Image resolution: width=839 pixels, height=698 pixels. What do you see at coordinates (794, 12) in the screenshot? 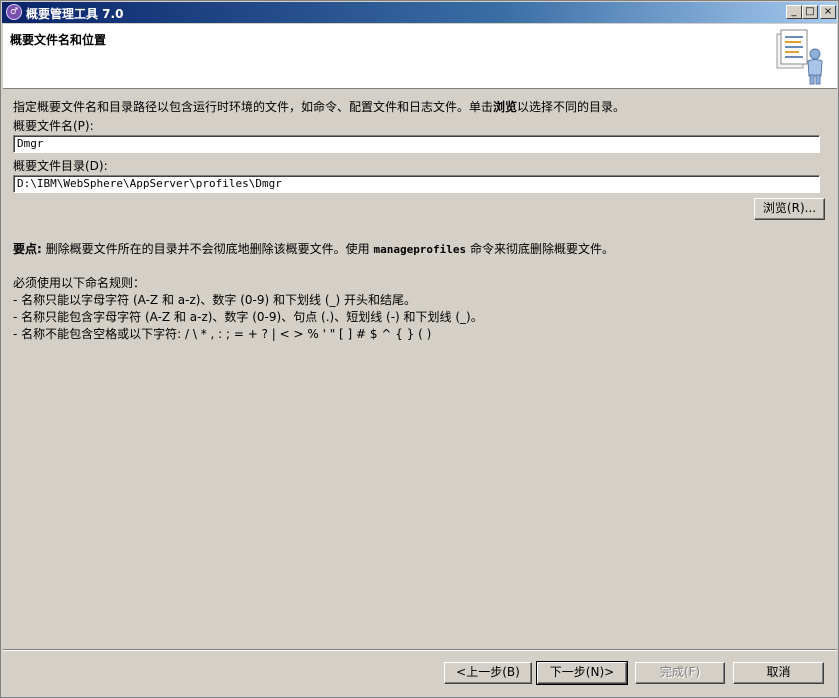
I see `minimize-button: _` at bounding box center [794, 12].